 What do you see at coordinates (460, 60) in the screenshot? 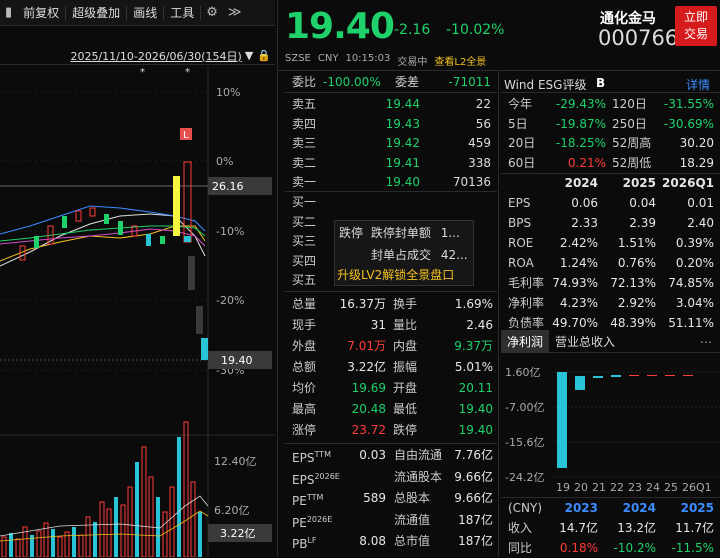
I see `l2-link: 查看L2全景` at bounding box center [460, 60].